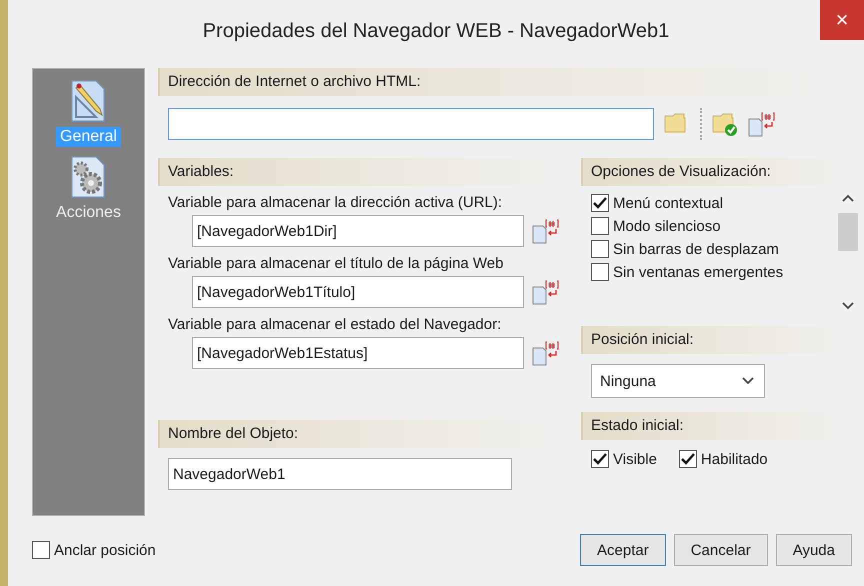 This screenshot has width=864, height=586. I want to click on verify-folder-button, so click(725, 124).